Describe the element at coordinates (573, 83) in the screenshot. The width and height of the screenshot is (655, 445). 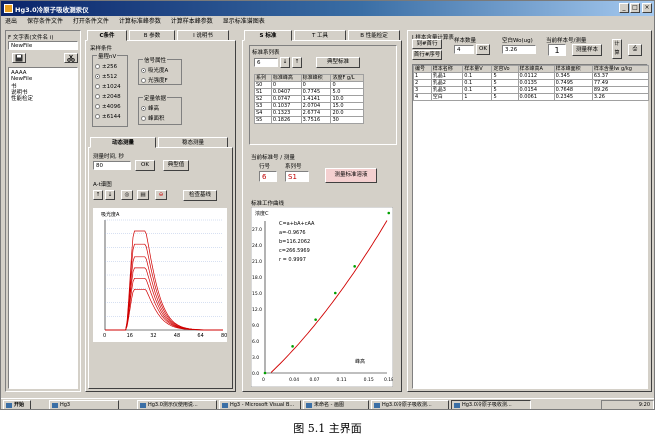
I see `table-cell: 0.7495` at that location.